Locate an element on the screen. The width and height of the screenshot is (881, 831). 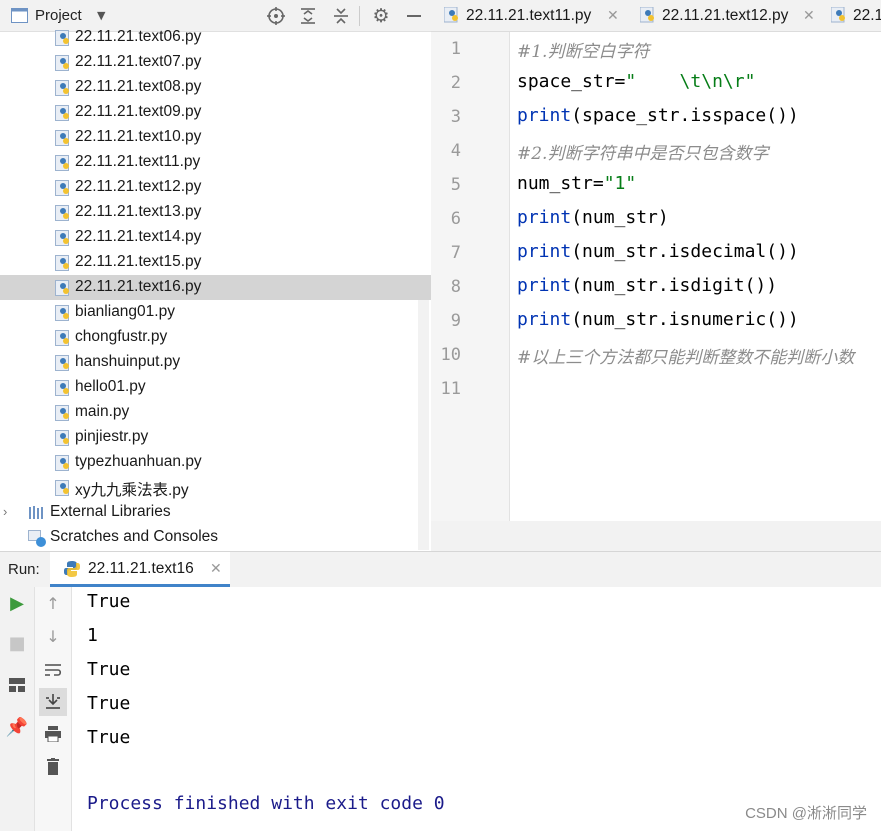
tree-item-file: 22.11.21.text07.py is located at coordinates (215, 62).